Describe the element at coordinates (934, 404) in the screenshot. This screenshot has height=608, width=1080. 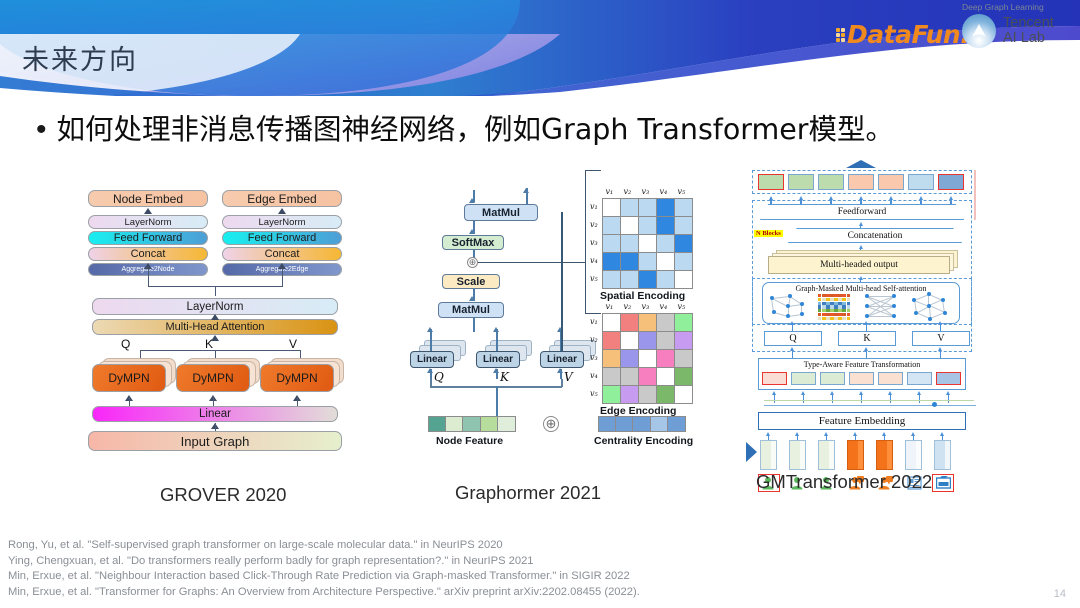
I see `gmt-skip-dot` at that location.